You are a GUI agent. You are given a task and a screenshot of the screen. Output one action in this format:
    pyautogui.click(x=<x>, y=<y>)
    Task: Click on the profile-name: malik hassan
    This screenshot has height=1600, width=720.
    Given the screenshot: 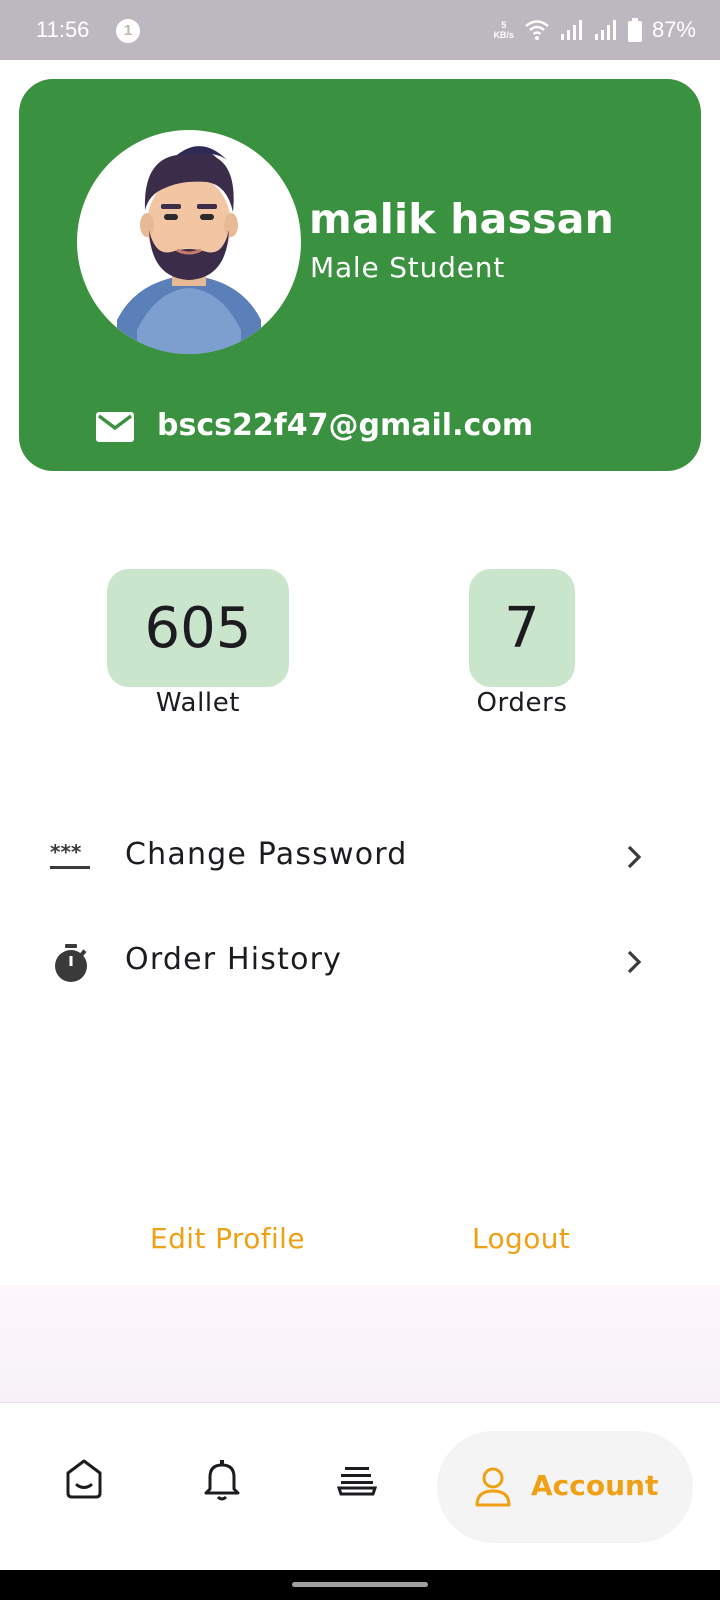 What is the action you would take?
    pyautogui.click(x=461, y=219)
    